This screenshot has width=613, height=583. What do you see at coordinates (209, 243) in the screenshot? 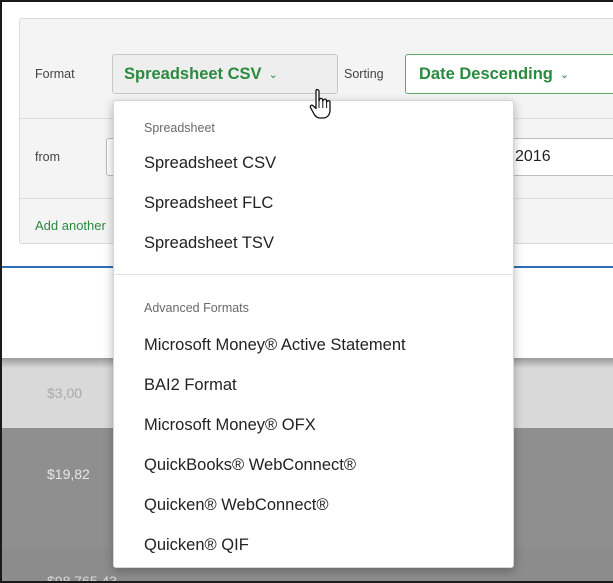
I see `option-spreadsheet-tsv: Spreadsheet TSV` at bounding box center [209, 243].